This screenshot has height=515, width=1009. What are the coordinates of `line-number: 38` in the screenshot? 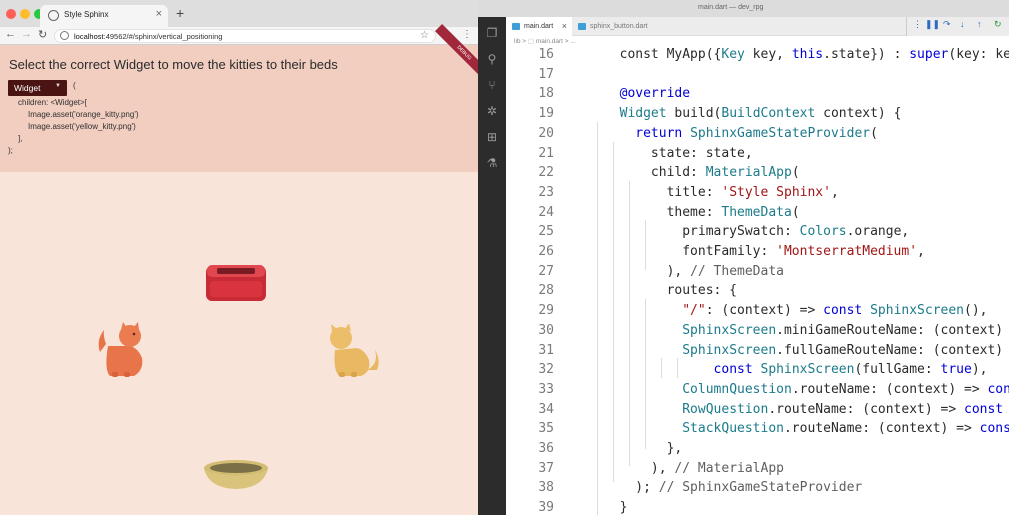 It's located at (546, 488).